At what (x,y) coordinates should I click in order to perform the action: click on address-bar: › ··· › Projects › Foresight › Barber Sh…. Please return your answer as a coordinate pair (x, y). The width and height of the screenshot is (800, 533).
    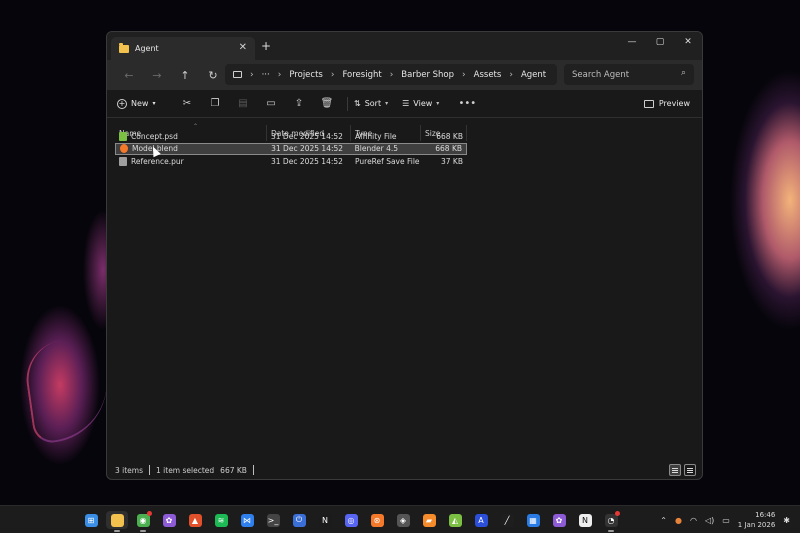
    Looking at the image, I should click on (391, 74).